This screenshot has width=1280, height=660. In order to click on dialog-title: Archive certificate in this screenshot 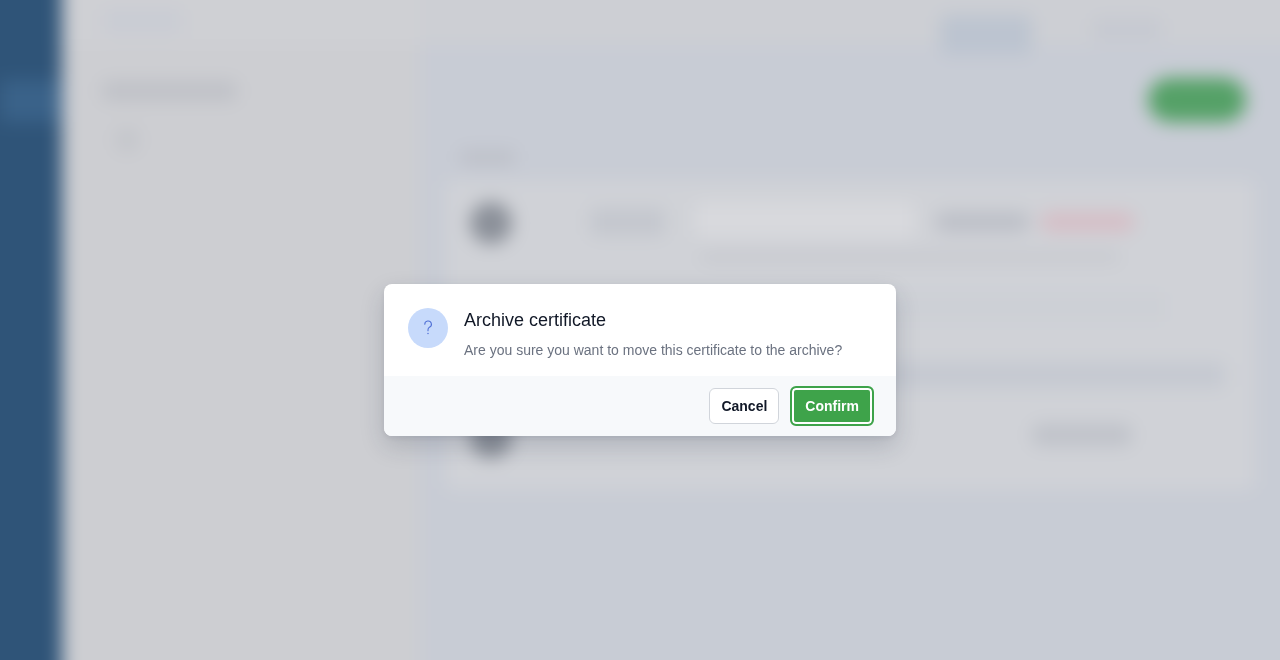, I will do `click(535, 320)`.